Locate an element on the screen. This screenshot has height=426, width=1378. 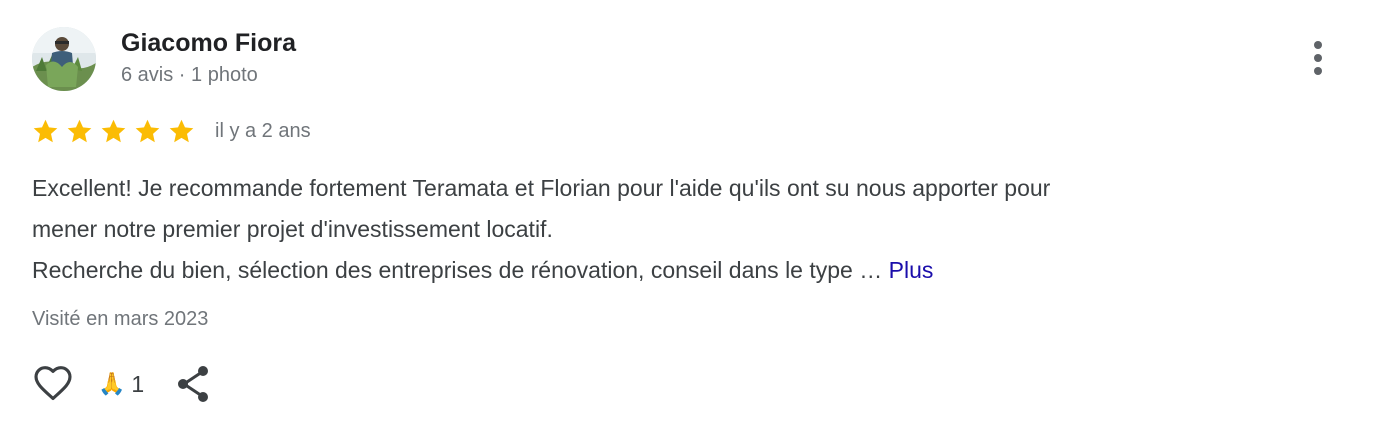
more-vert-icon is located at coordinates (1318, 58).